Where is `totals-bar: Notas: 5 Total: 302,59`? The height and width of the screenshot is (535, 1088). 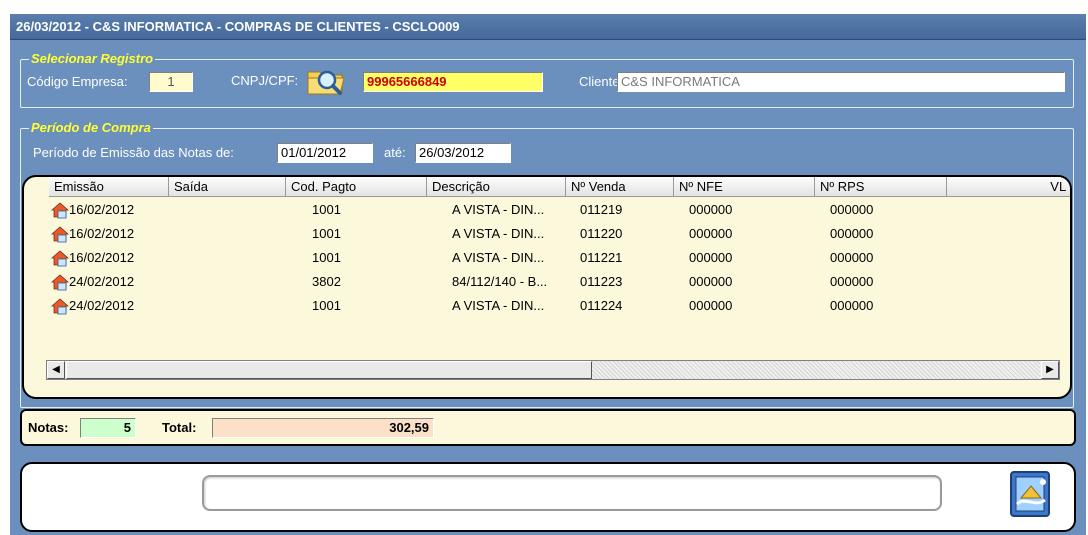 totals-bar: Notas: 5 Total: 302,59 is located at coordinates (548, 427).